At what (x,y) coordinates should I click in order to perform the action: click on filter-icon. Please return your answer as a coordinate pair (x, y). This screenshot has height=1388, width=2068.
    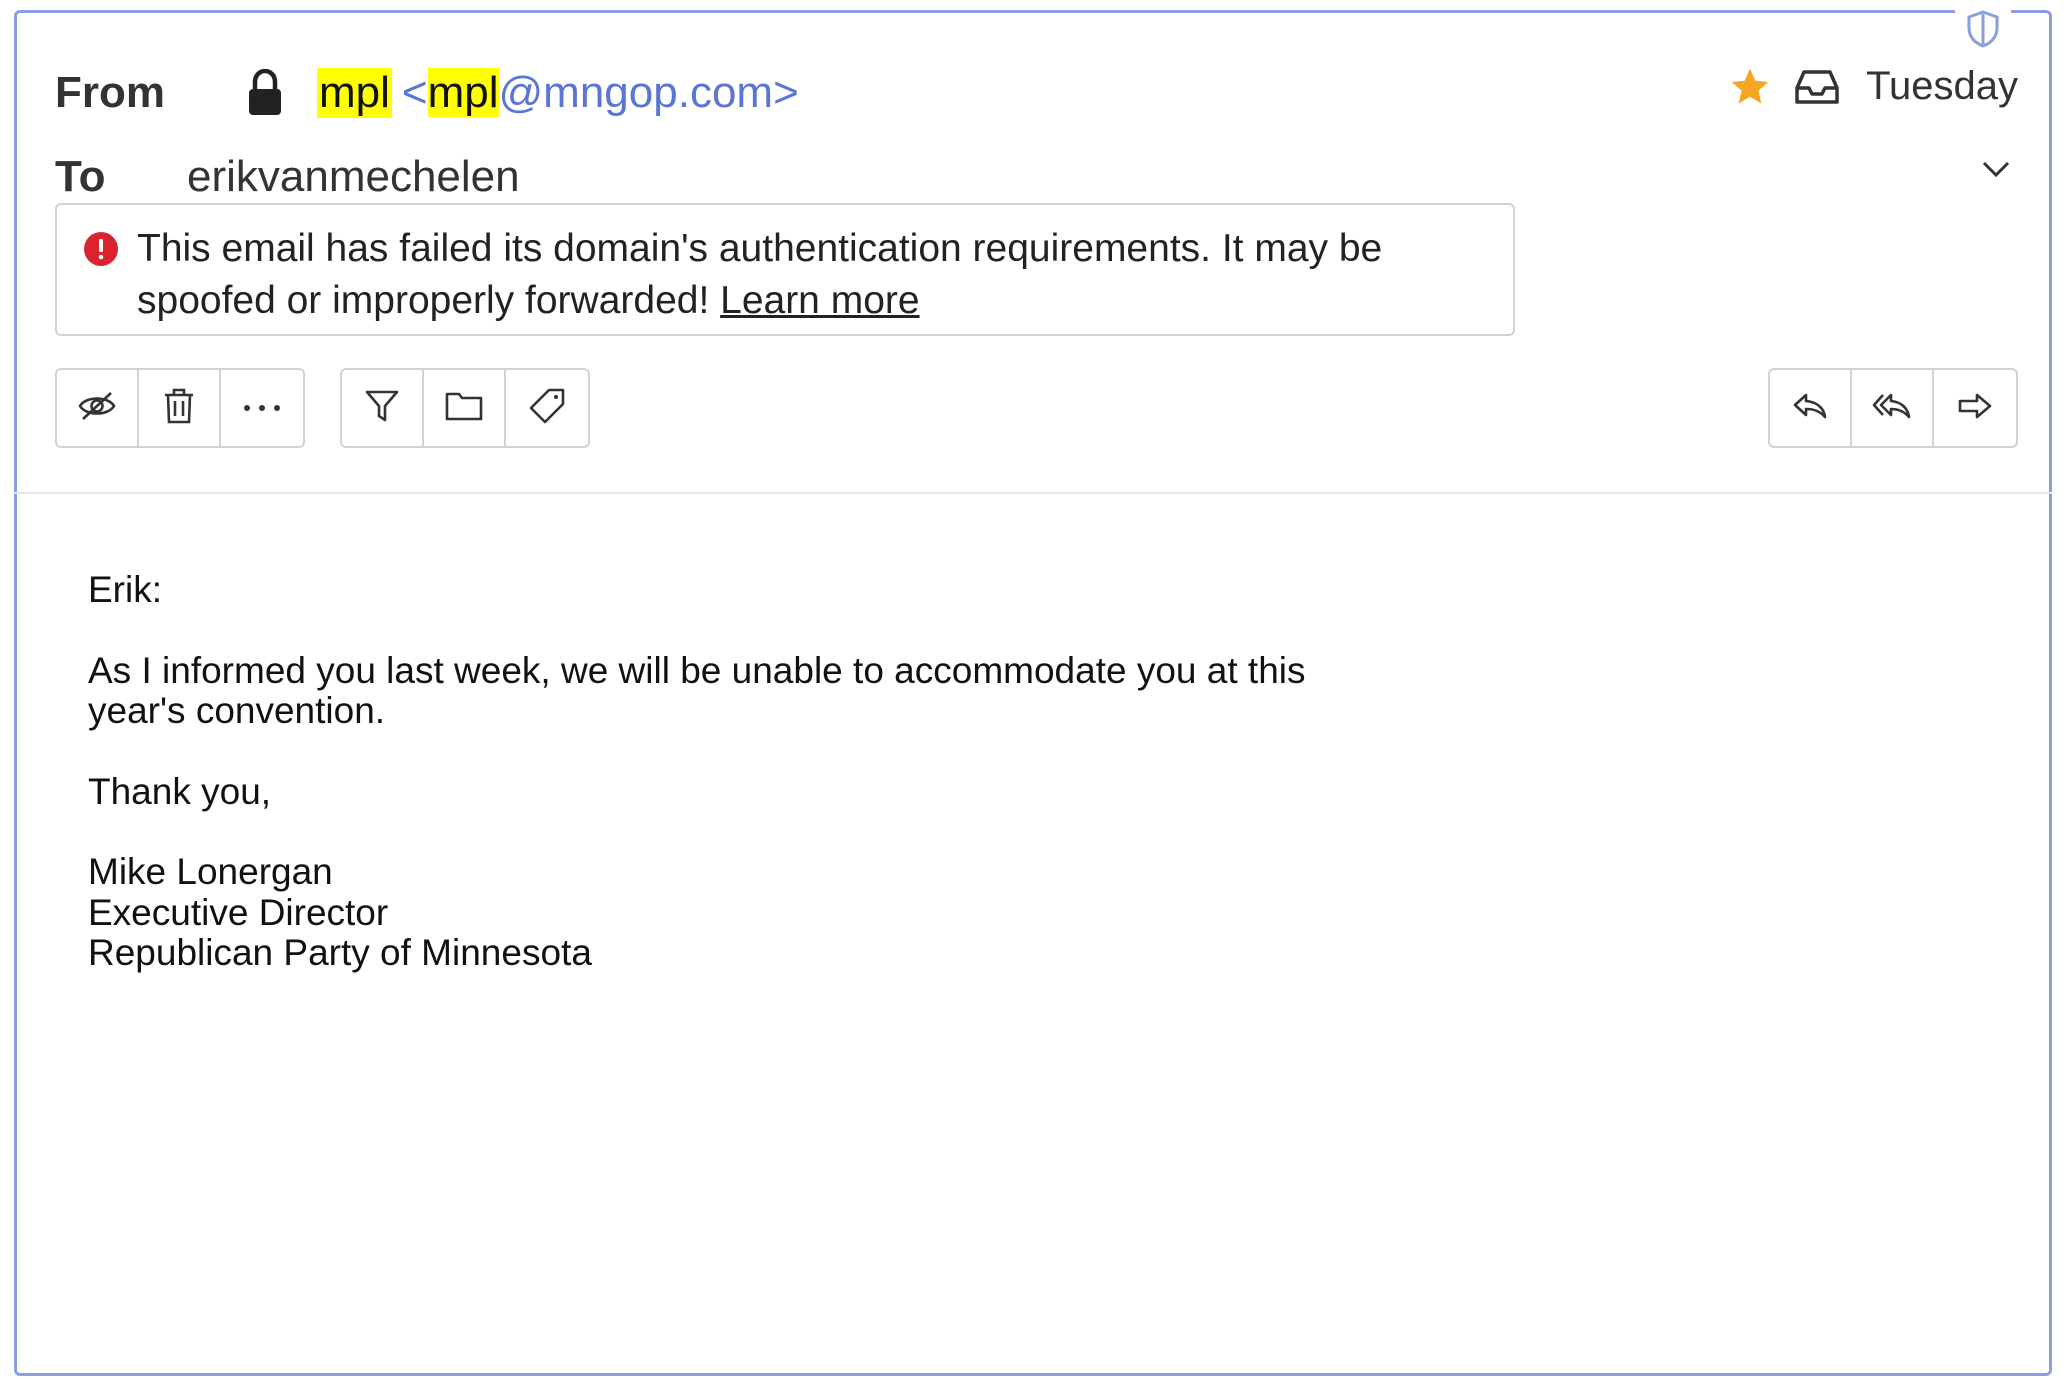
    Looking at the image, I should click on (382, 408).